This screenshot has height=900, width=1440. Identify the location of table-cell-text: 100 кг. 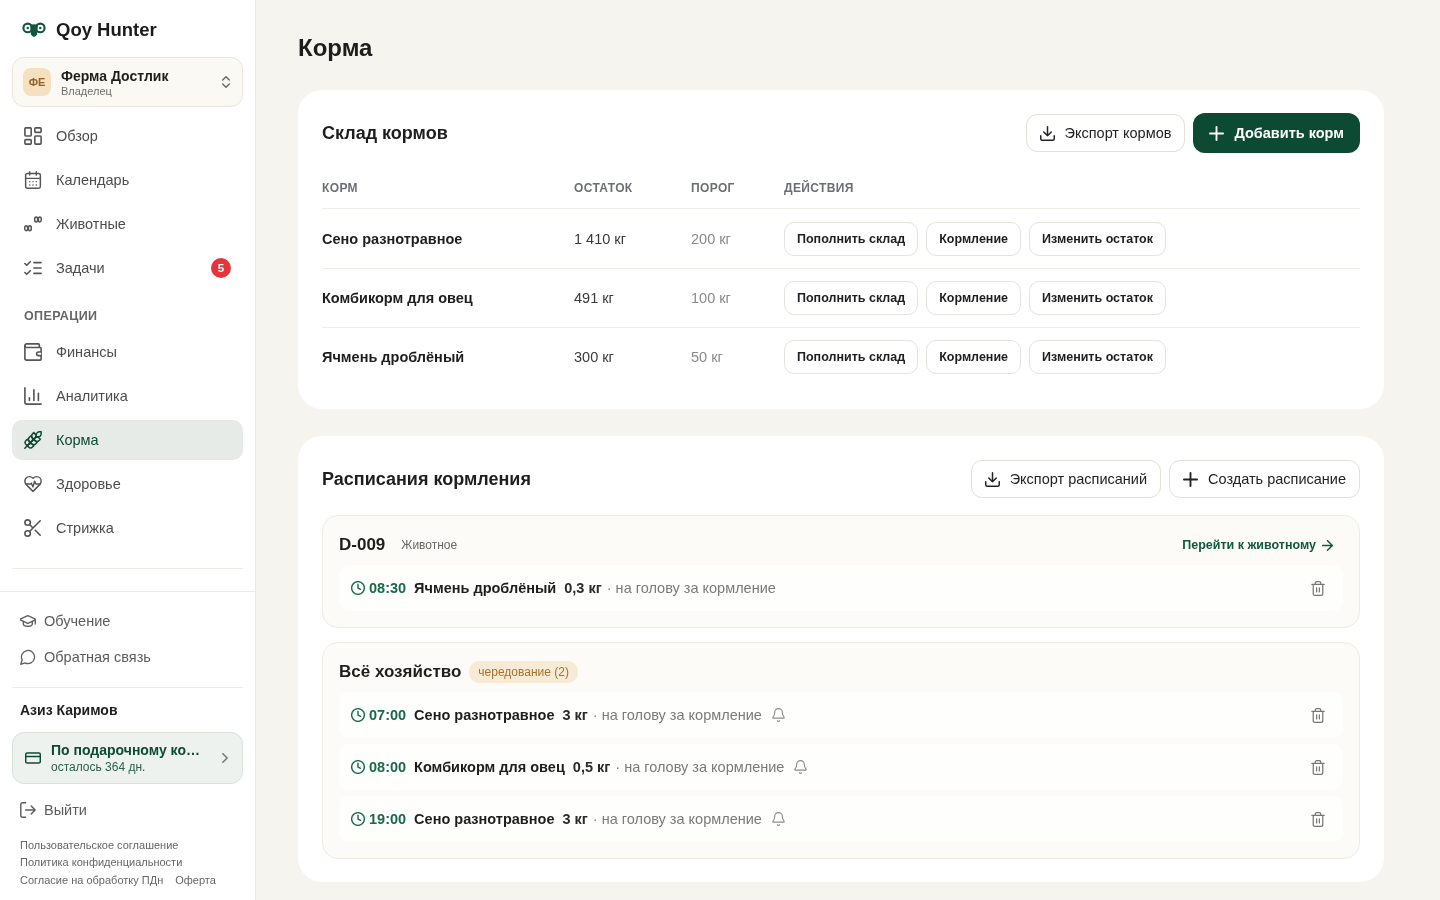
(711, 298).